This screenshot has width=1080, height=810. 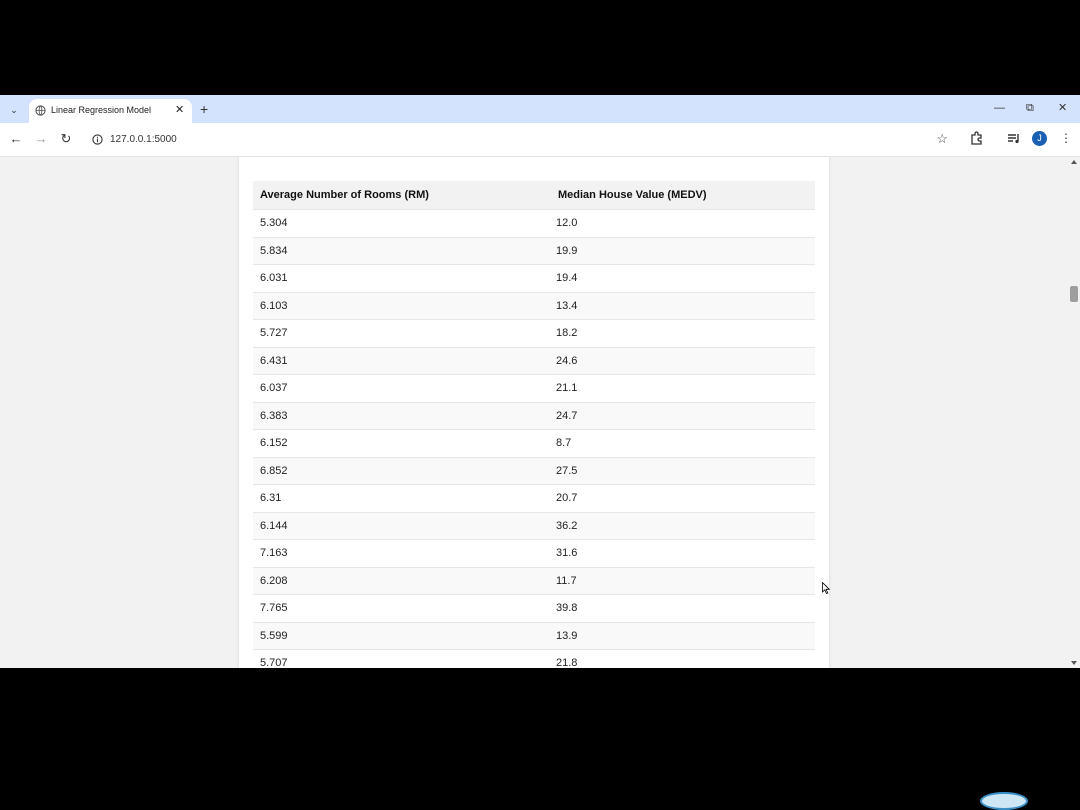 I want to click on rm-cell: 5.707, so click(x=402, y=658).